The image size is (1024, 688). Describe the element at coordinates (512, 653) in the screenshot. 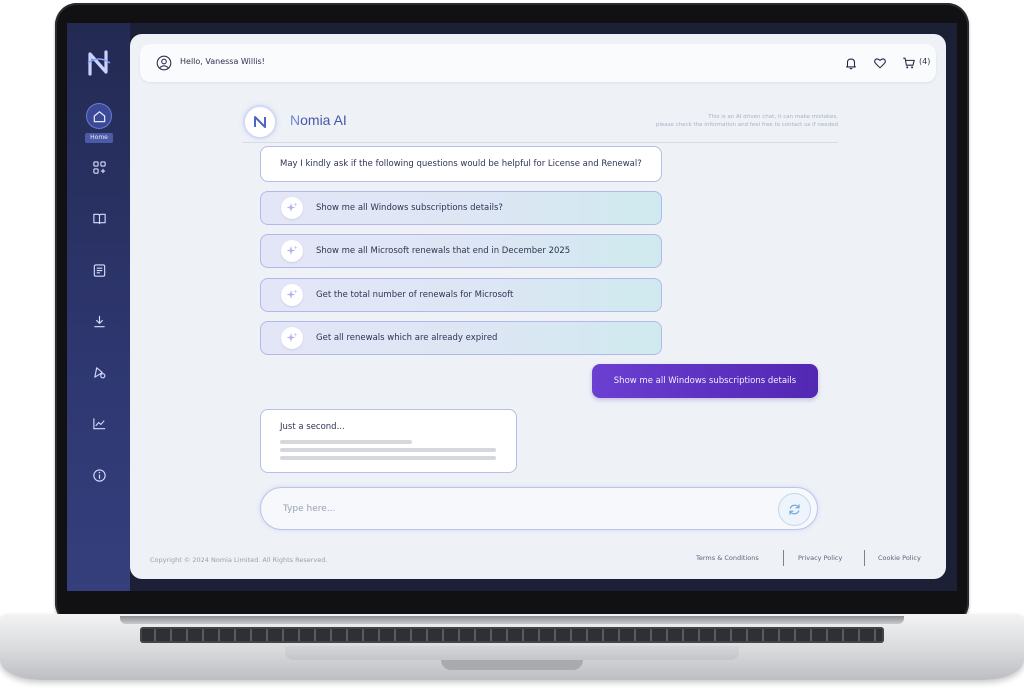

I see `laptop-front-edge` at that location.